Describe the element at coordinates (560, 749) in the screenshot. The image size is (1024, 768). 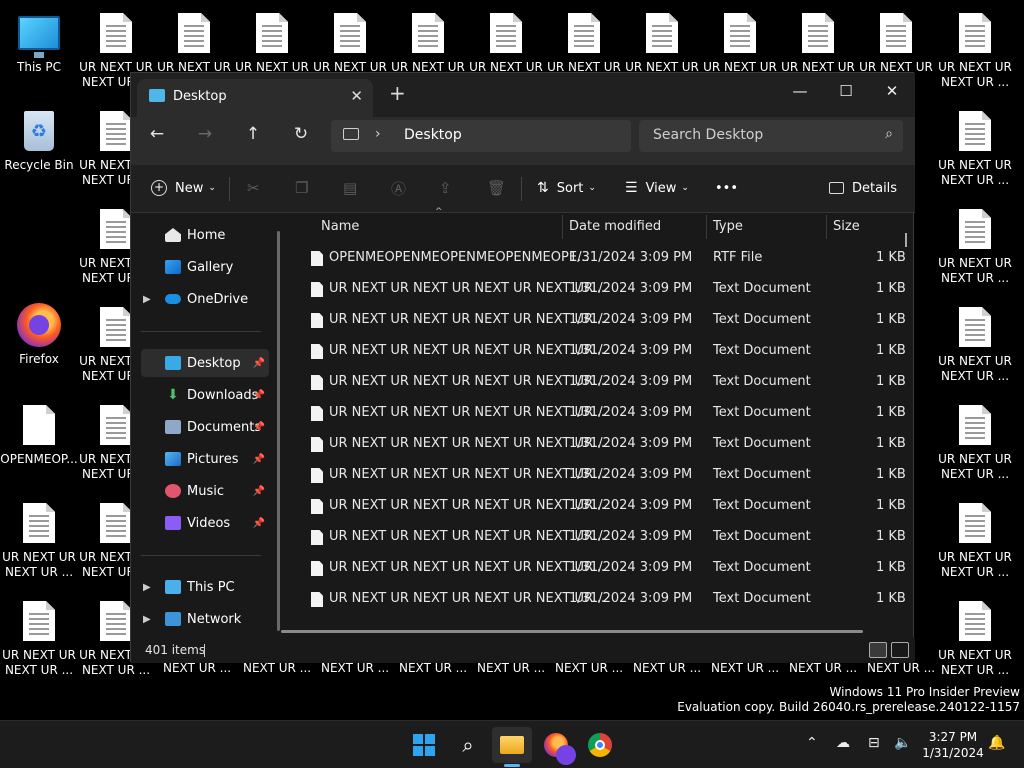
I see `firefox-icon` at that location.